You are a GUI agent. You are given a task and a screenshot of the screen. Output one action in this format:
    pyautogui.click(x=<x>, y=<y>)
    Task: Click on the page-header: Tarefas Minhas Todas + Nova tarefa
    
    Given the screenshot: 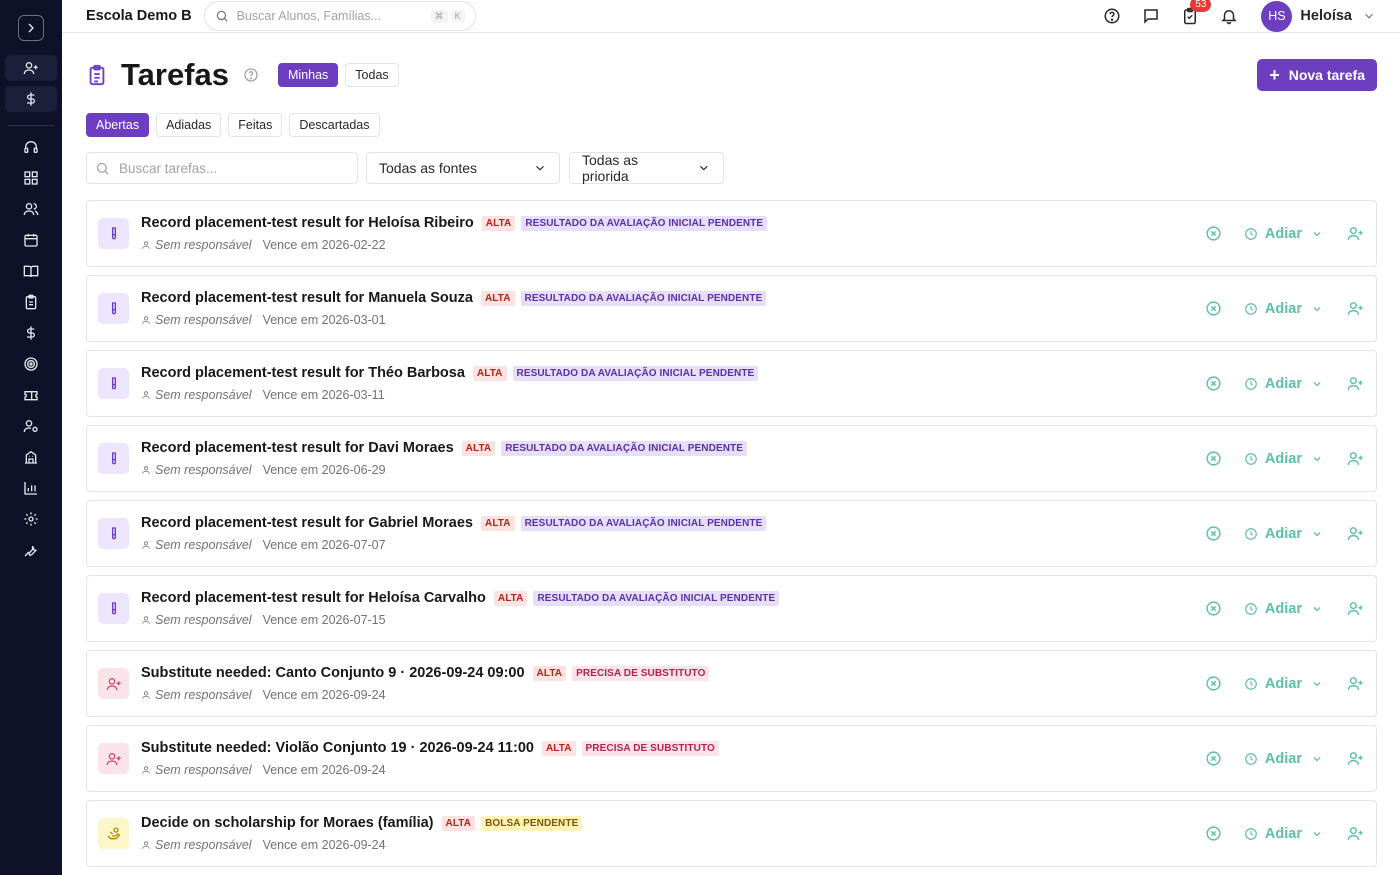 What is the action you would take?
    pyautogui.click(x=731, y=75)
    